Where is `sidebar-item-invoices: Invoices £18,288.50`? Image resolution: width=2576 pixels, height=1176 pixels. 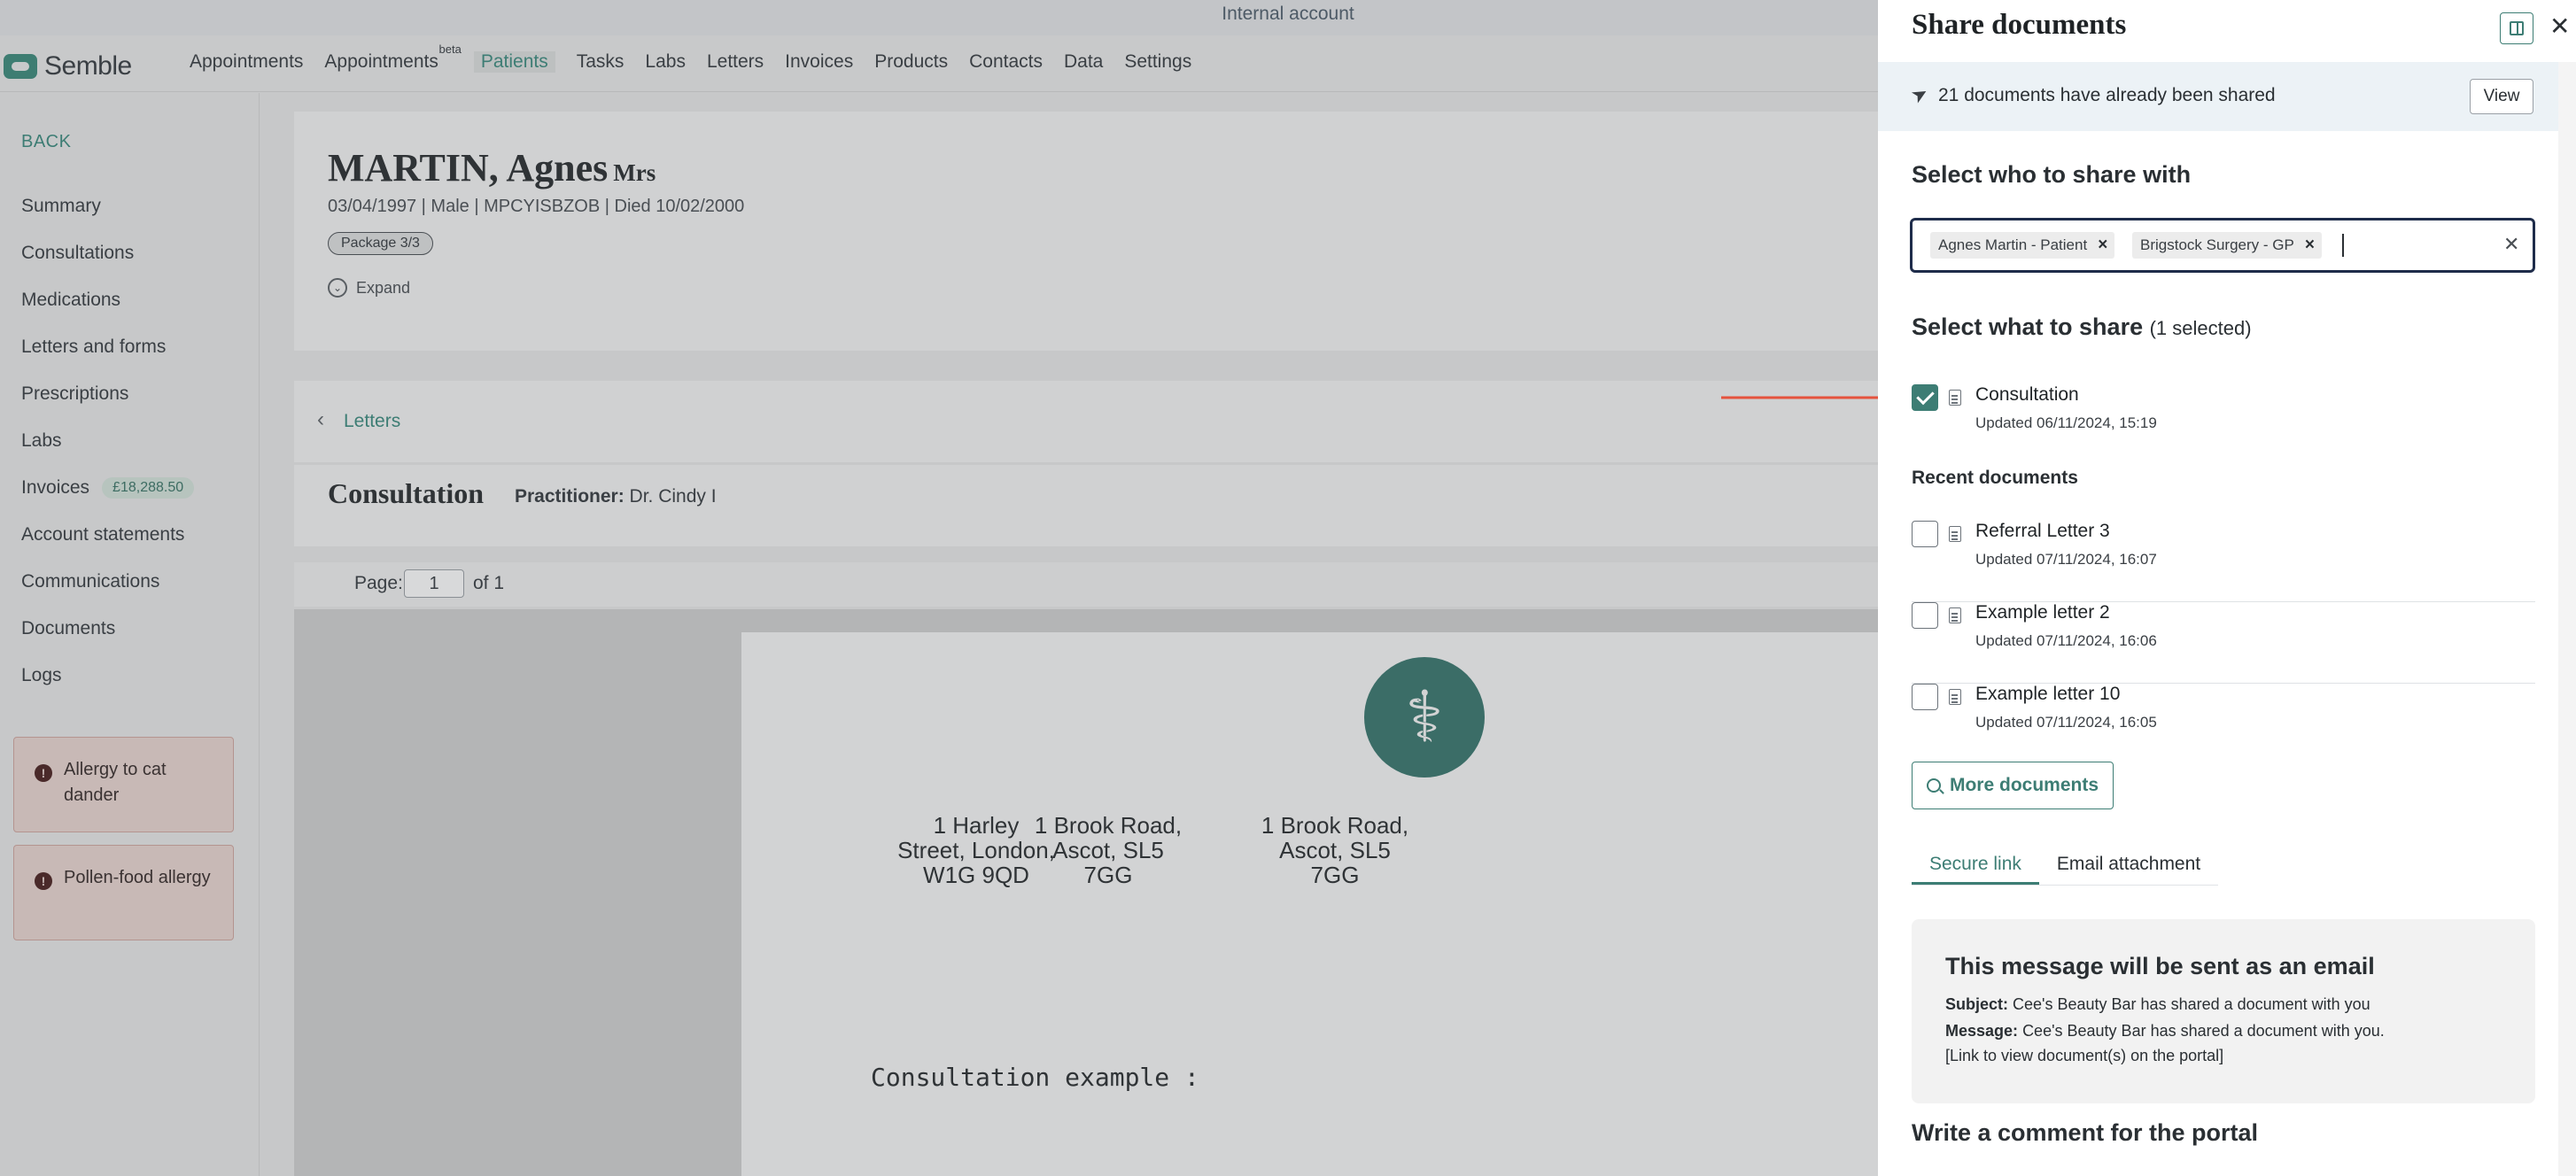
sidebar-item-invoices: Invoices £18,288.50 is located at coordinates (108, 500).